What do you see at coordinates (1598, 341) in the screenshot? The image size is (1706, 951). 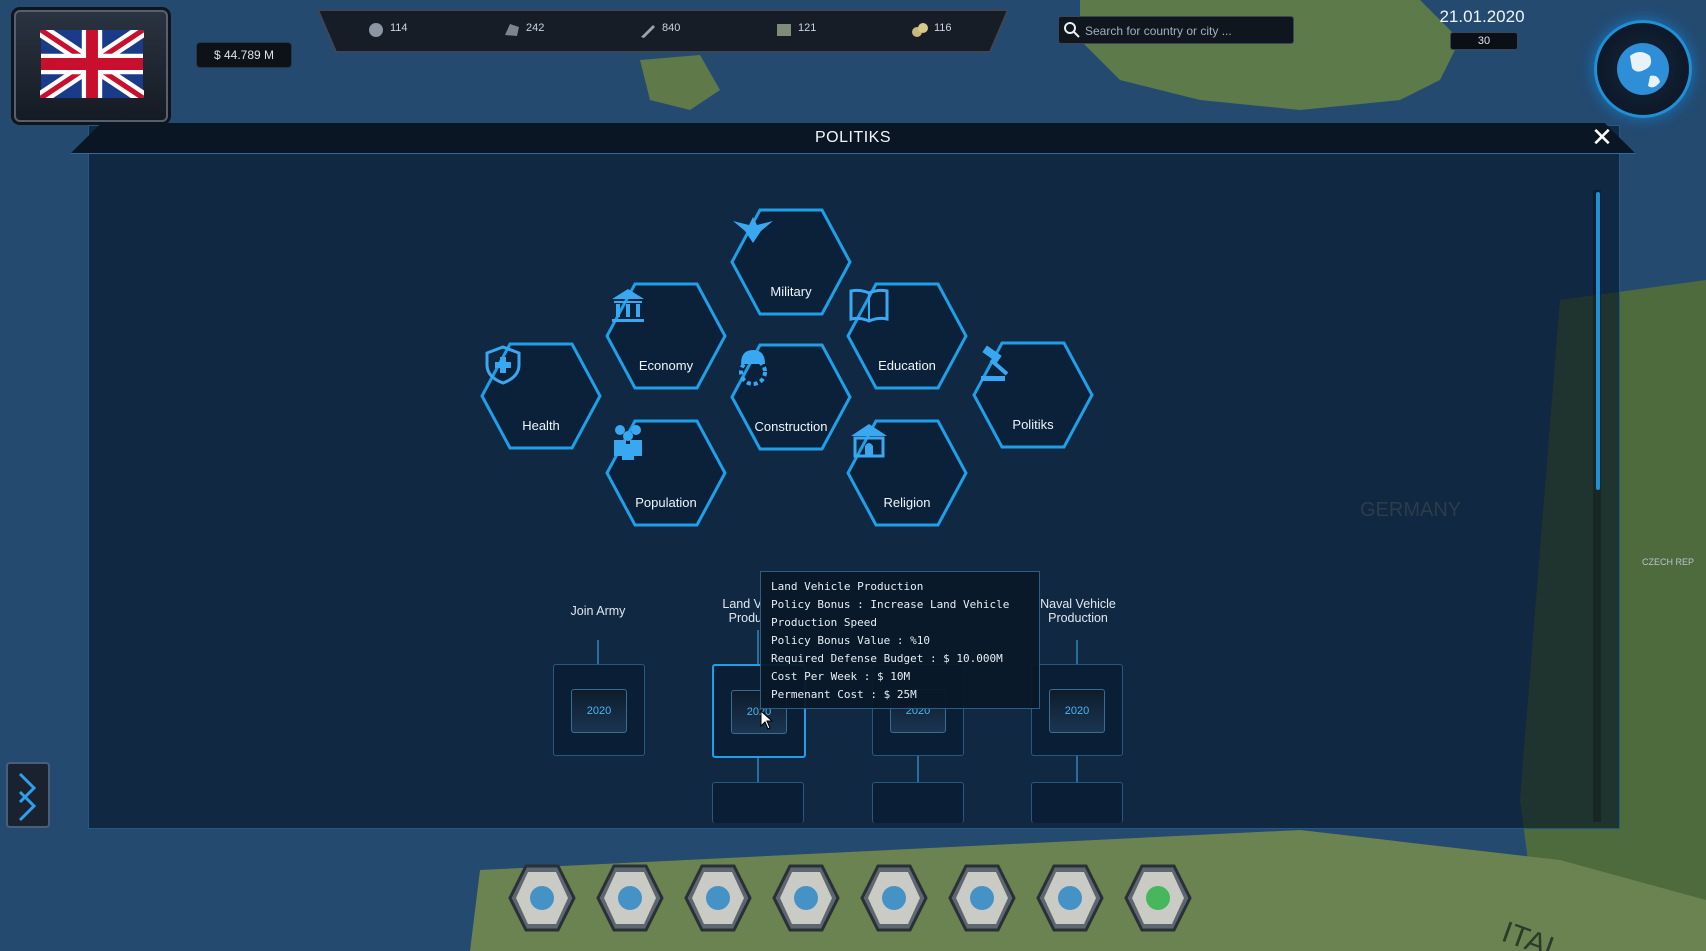 I see `scrollbar-thumb` at bounding box center [1598, 341].